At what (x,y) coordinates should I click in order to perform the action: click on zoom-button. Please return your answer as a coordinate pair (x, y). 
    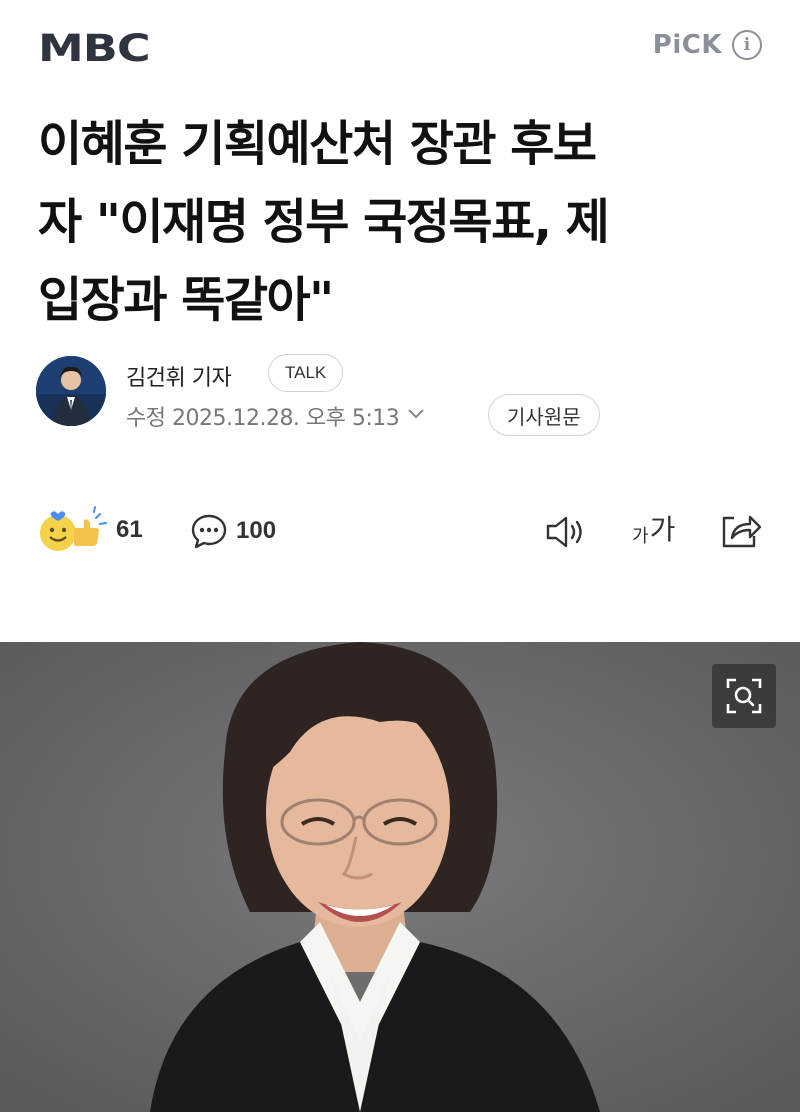
    Looking at the image, I should click on (744, 696).